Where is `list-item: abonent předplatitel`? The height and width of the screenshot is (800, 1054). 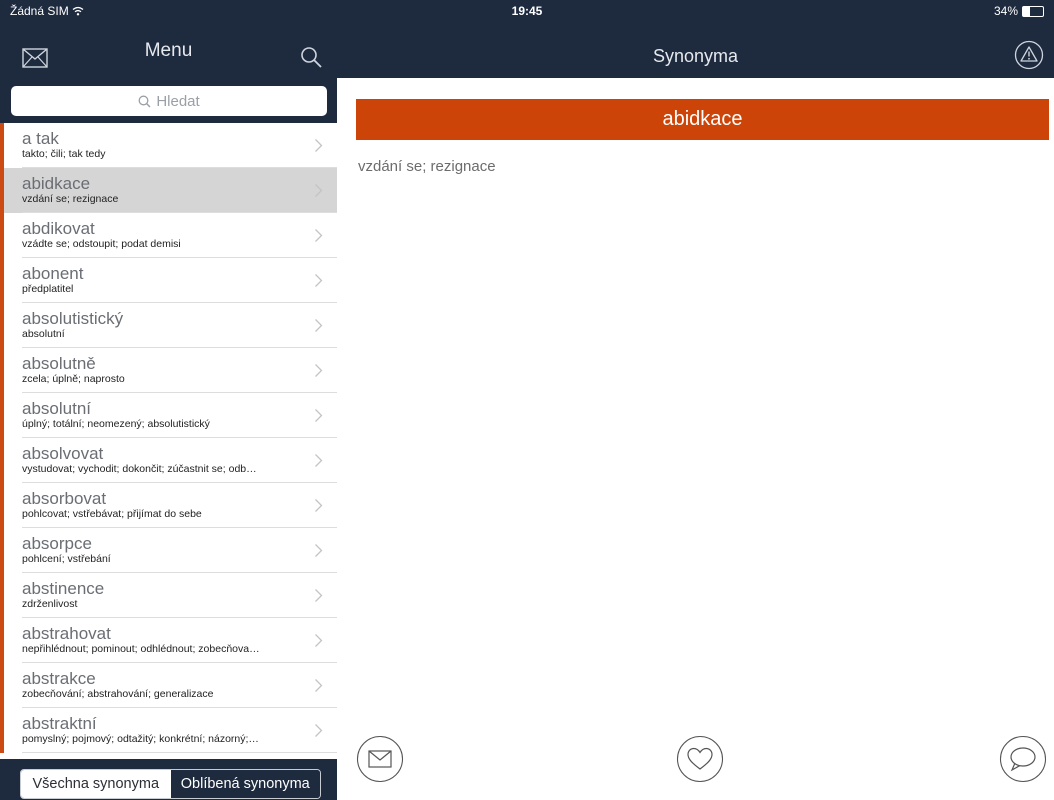
list-item: abonent předplatitel is located at coordinates (168, 280).